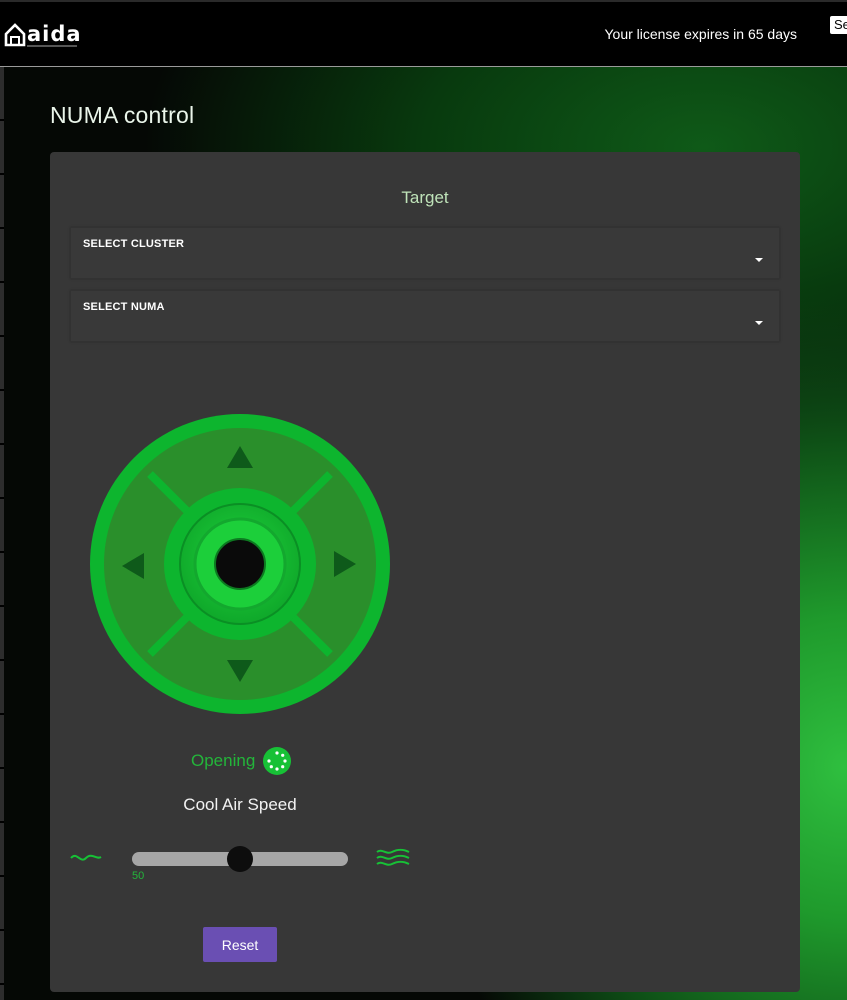  Describe the element at coordinates (425, 197) in the screenshot. I see `target-heading: Target` at that location.